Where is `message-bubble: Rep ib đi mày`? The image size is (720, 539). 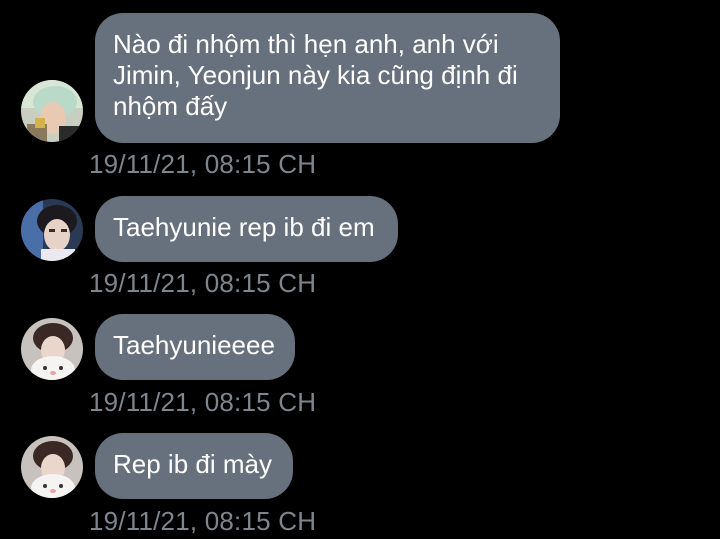 message-bubble: Rep ib đi mày is located at coordinates (194, 466).